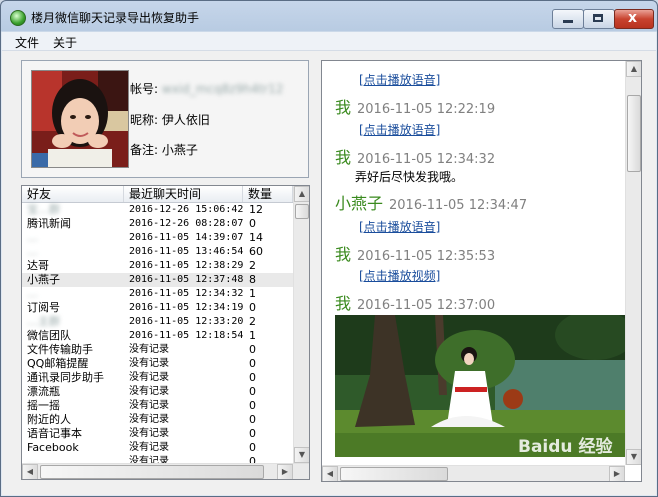  What do you see at coordinates (183, 194) in the screenshot?
I see `column-header-last-chat-time: 最近聊天时间` at bounding box center [183, 194].